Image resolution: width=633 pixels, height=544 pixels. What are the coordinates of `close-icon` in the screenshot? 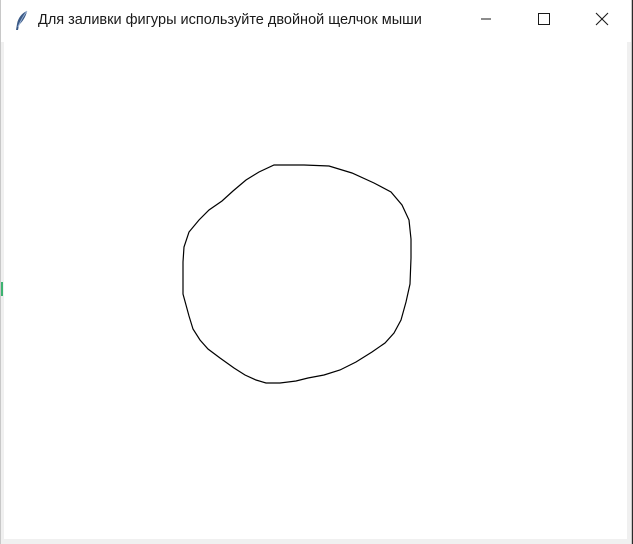 It's located at (602, 21).